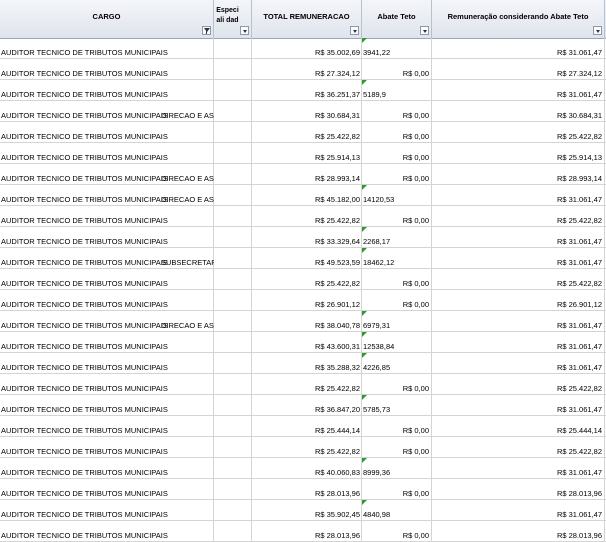  What do you see at coordinates (397, 258) in the screenshot?
I see `cell-abate: 18462,12` at bounding box center [397, 258].